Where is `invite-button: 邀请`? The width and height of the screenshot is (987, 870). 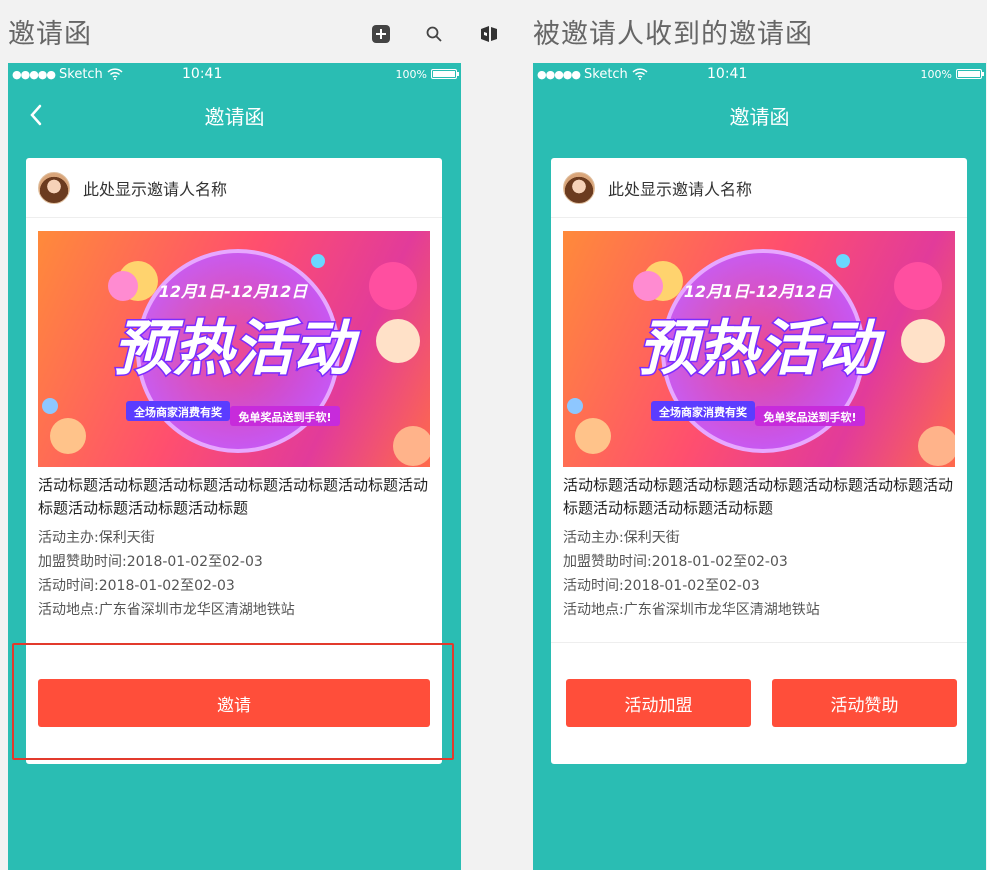 invite-button: 邀请 is located at coordinates (234, 703).